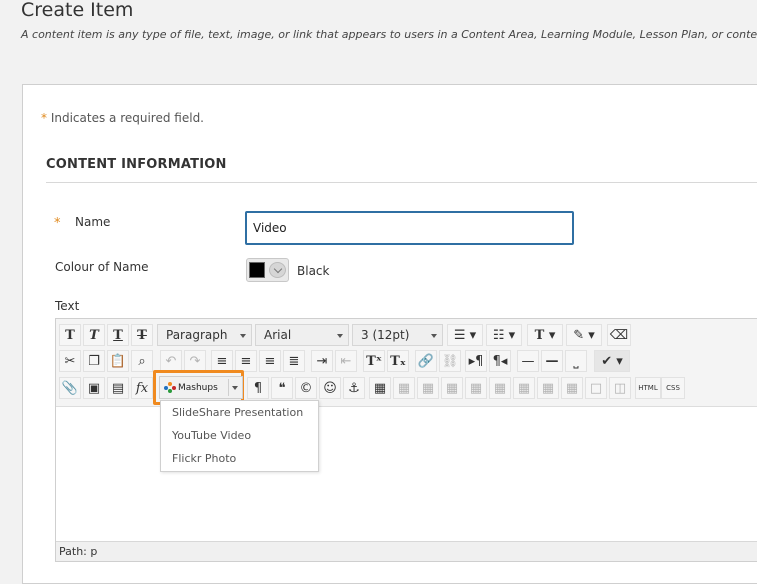 The height and width of the screenshot is (584, 757). Describe the element at coordinates (258, 388) in the screenshot. I see `paragraph-mark-icon: ¶` at that location.